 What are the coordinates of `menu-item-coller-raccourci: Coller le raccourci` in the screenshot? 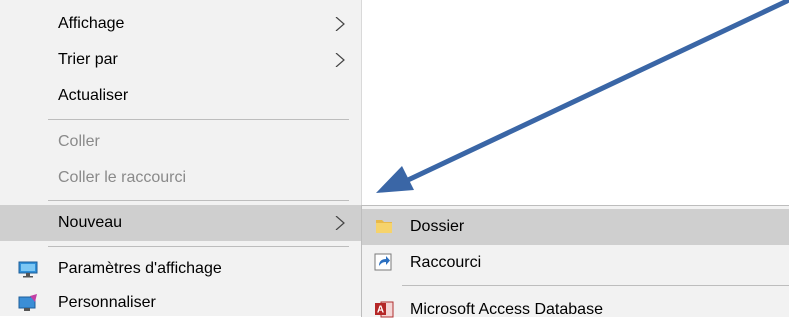 It's located at (180, 178).